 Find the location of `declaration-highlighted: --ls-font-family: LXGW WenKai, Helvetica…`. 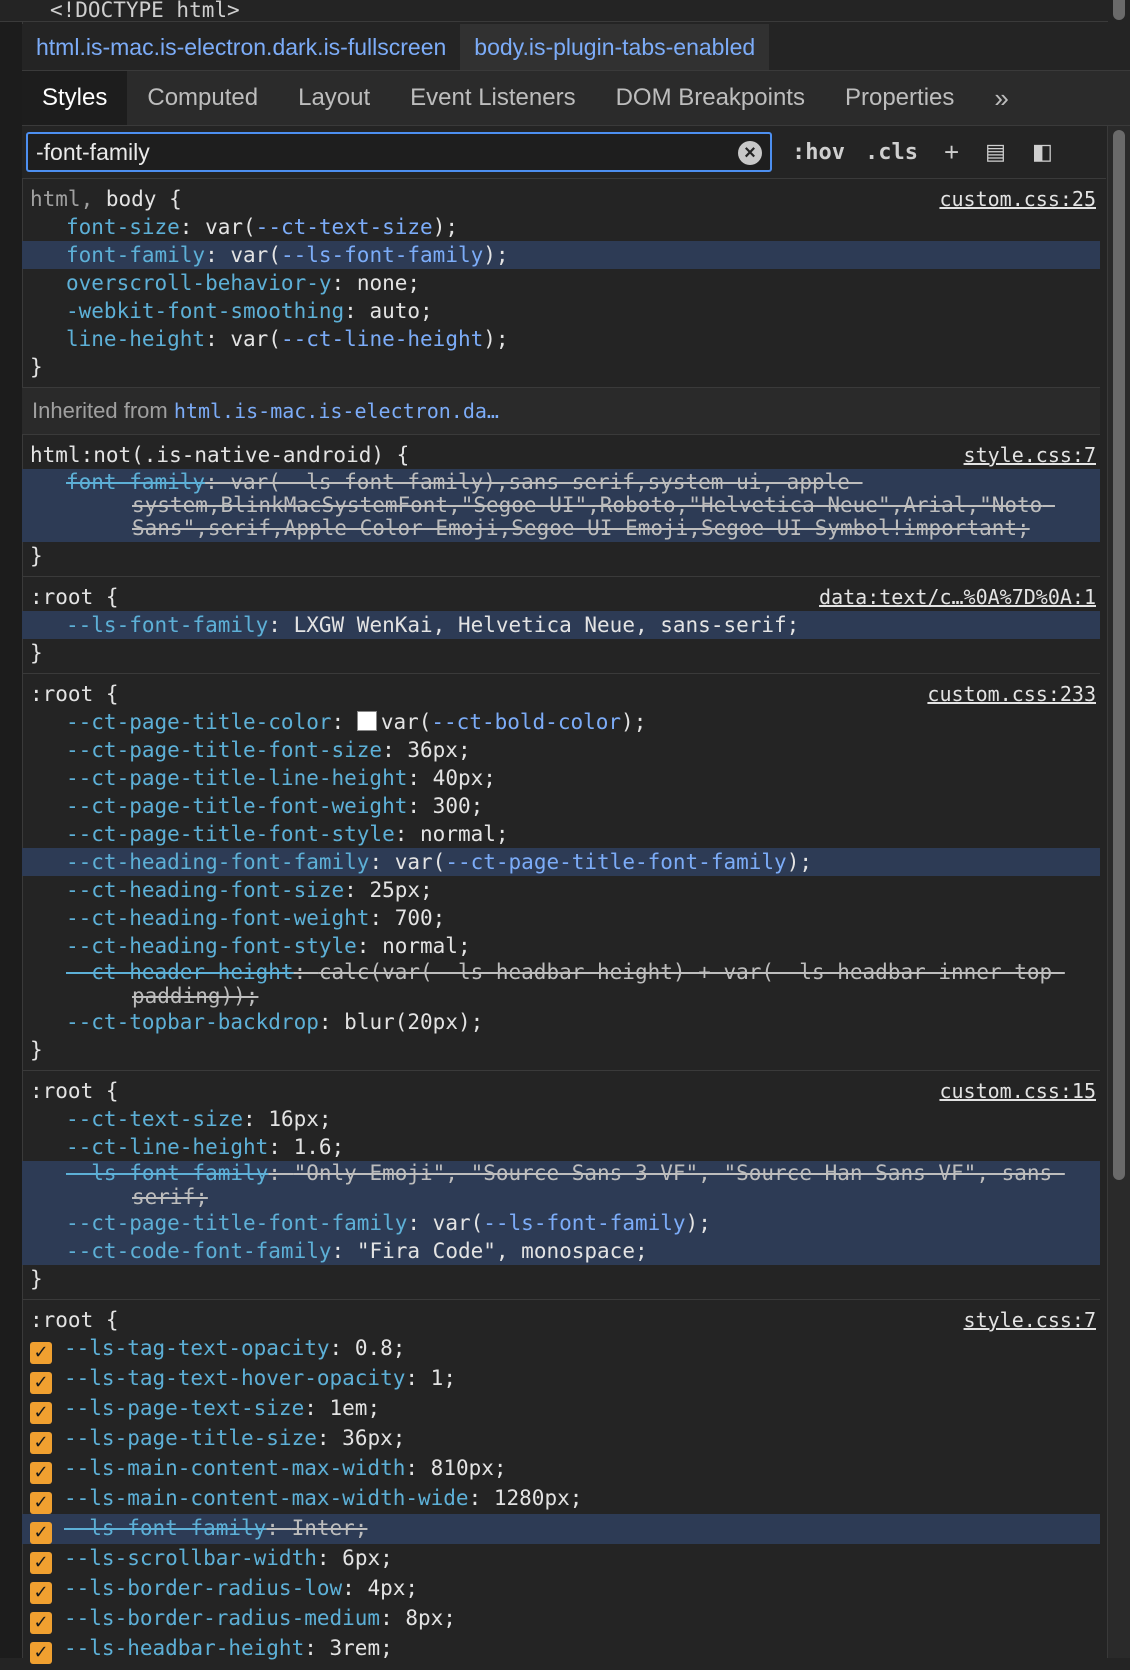

declaration-highlighted: --ls-font-family: LXGW WenKai, Helvetica… is located at coordinates (561, 625).